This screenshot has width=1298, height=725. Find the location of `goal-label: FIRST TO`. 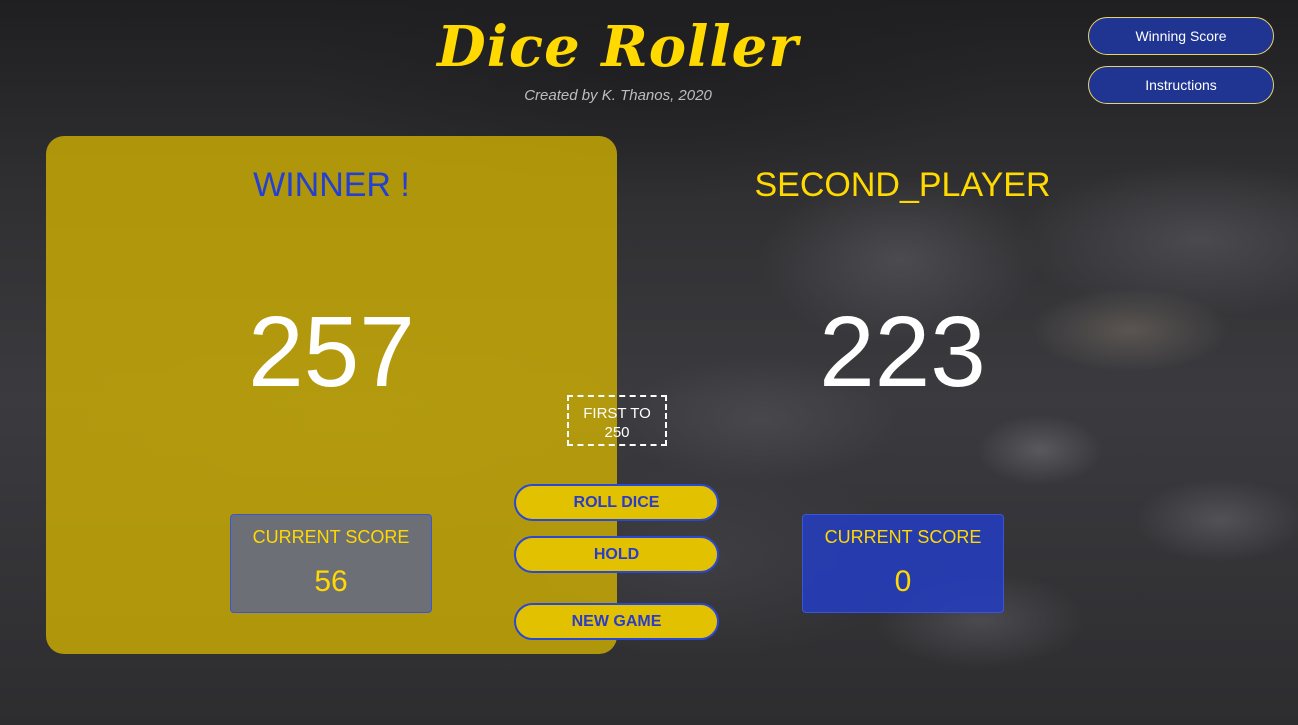

goal-label: FIRST TO is located at coordinates (617, 413).